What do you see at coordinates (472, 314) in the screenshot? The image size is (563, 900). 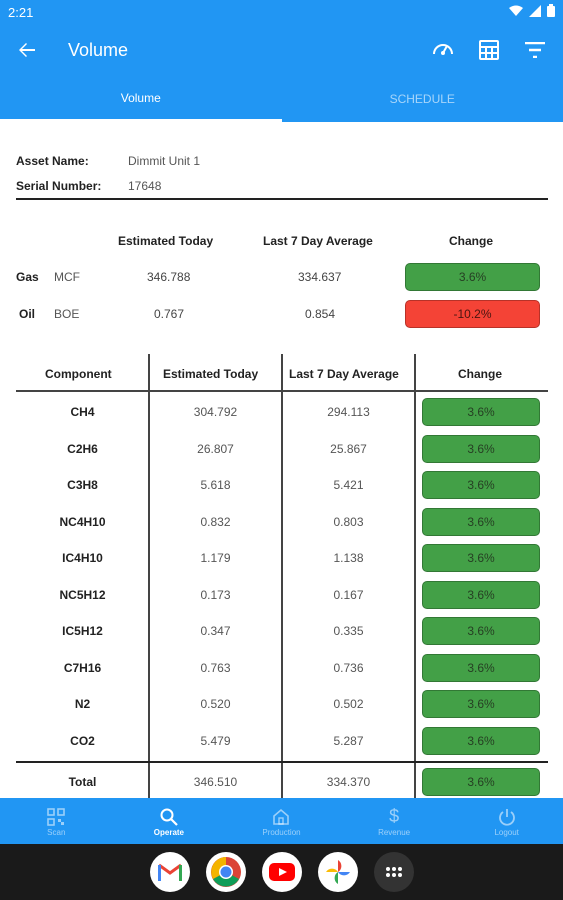 I see `change-badge: -10.2%` at bounding box center [472, 314].